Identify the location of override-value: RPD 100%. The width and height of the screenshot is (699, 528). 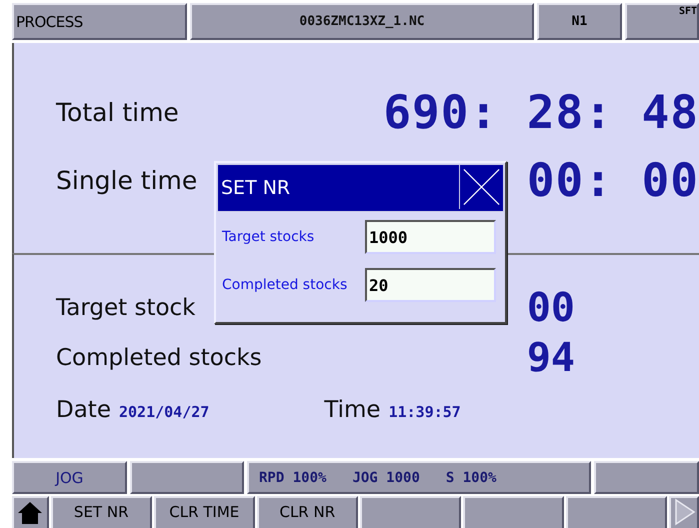
(292, 478).